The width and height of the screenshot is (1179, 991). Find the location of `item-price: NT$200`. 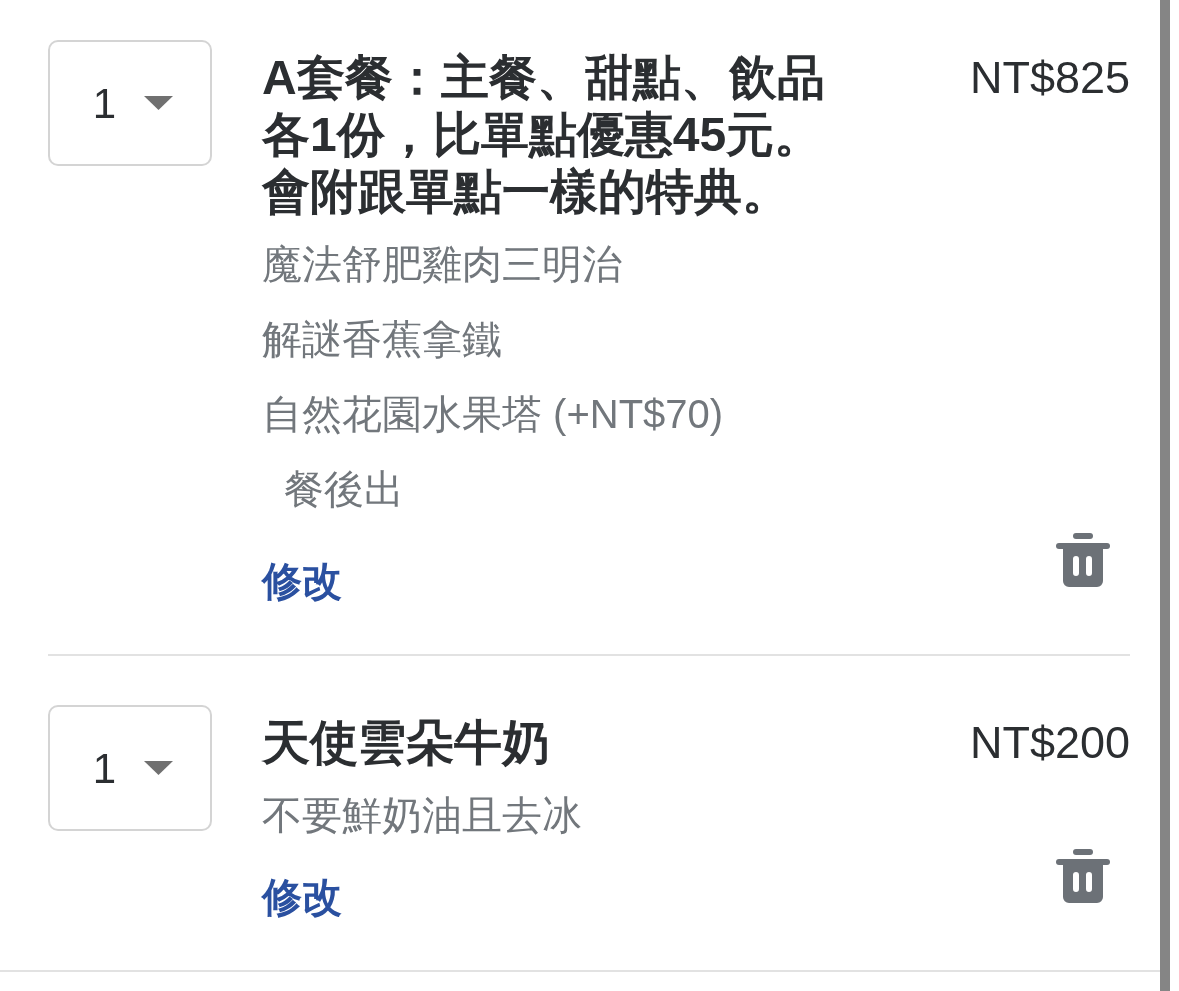

item-price: NT$200 is located at coordinates (1049, 743).